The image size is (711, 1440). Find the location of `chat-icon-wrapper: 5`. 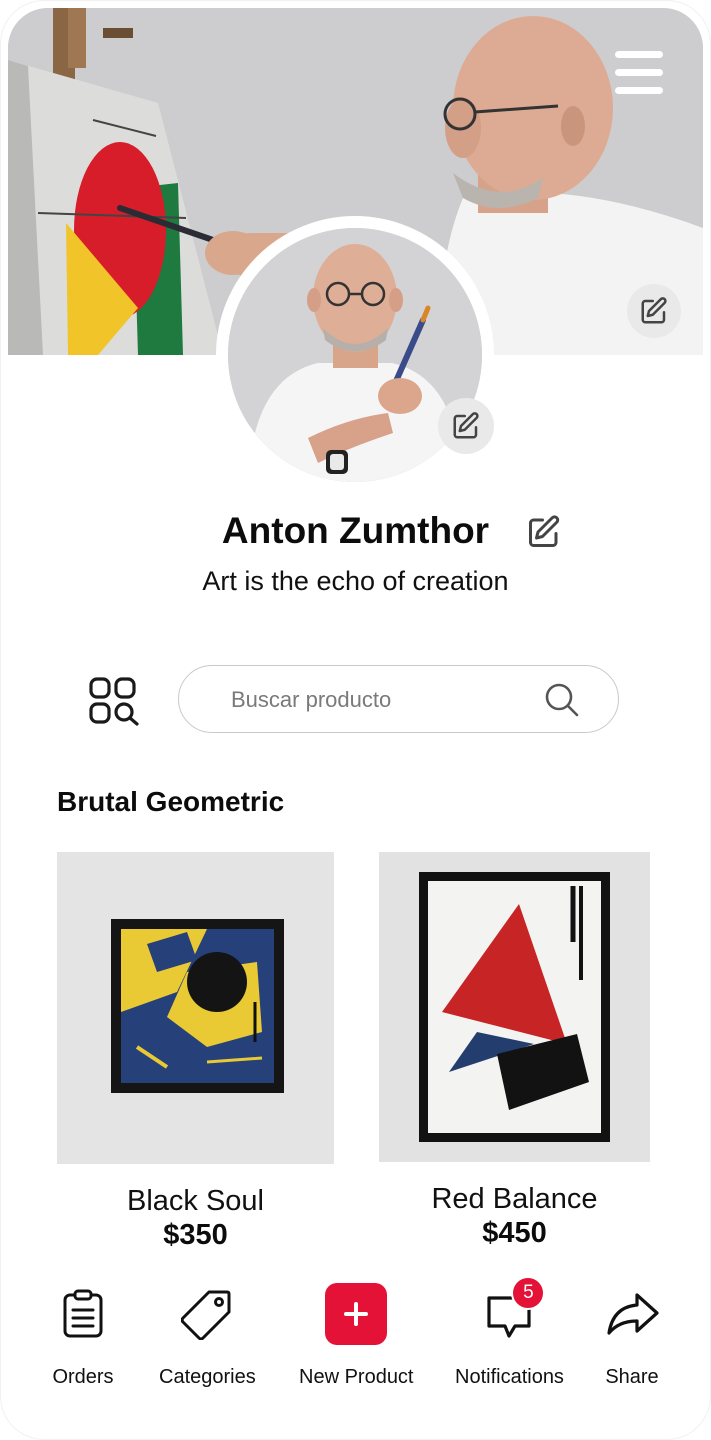

chat-icon-wrapper: 5 is located at coordinates (511, 1311).